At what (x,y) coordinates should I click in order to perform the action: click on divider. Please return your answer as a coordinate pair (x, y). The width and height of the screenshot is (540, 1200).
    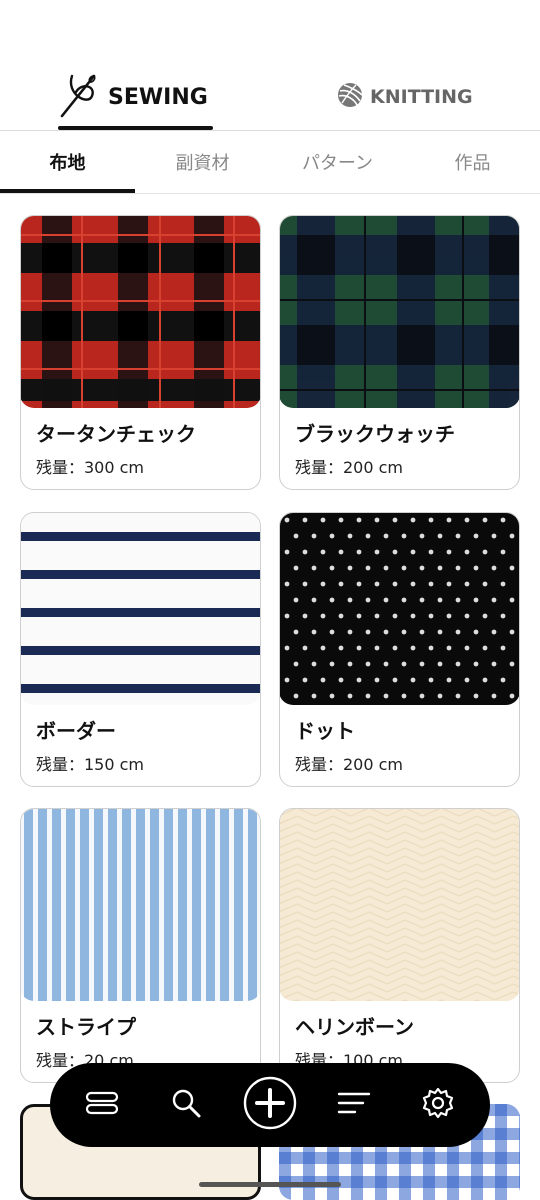
    Looking at the image, I should click on (270, 193).